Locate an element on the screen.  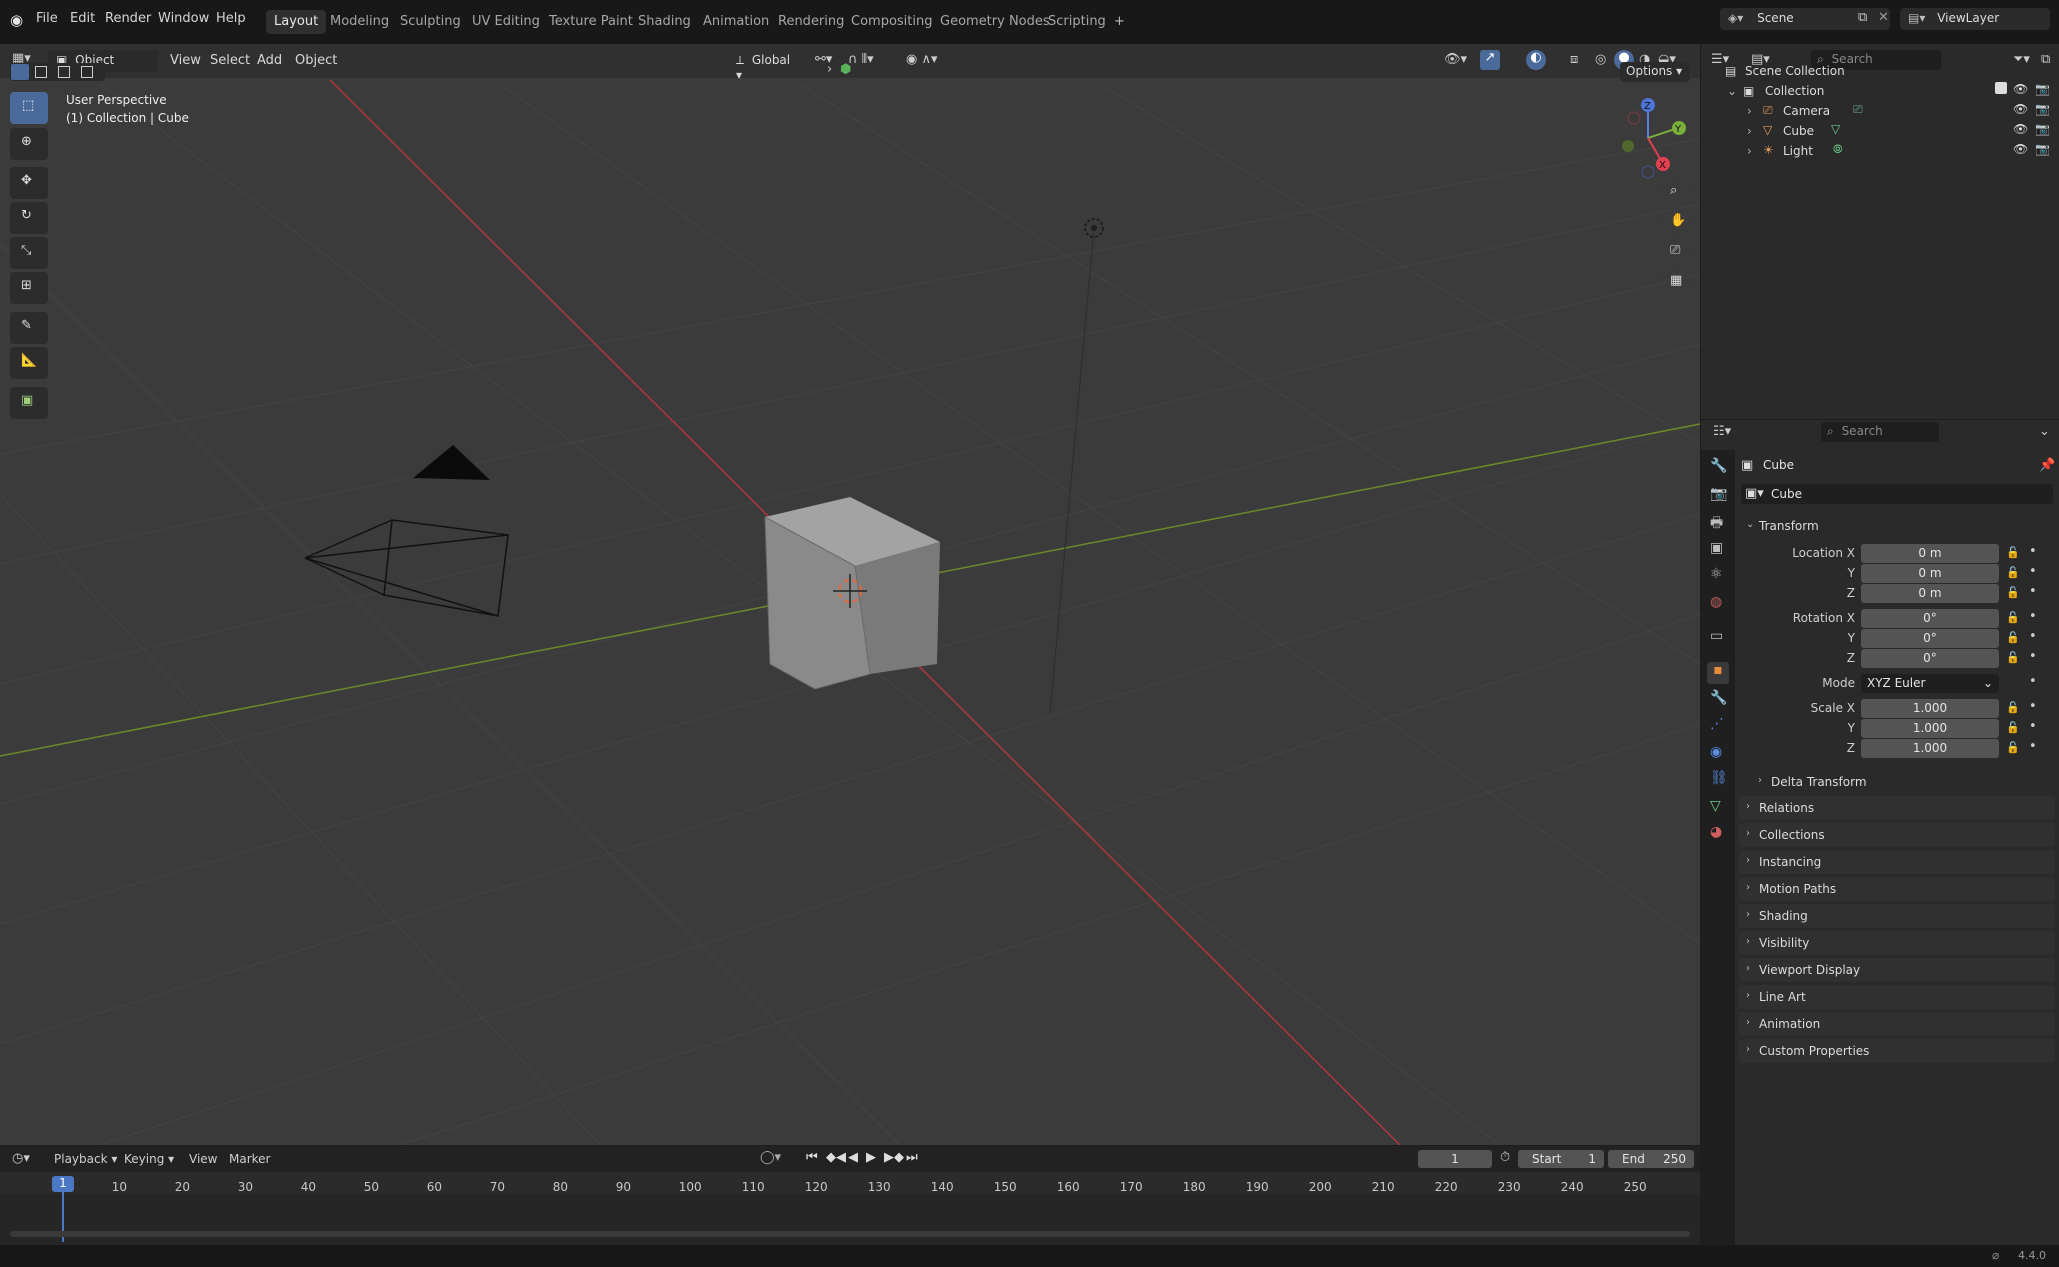
perspective-toggle-button: ▦ is located at coordinates (1677, 282).